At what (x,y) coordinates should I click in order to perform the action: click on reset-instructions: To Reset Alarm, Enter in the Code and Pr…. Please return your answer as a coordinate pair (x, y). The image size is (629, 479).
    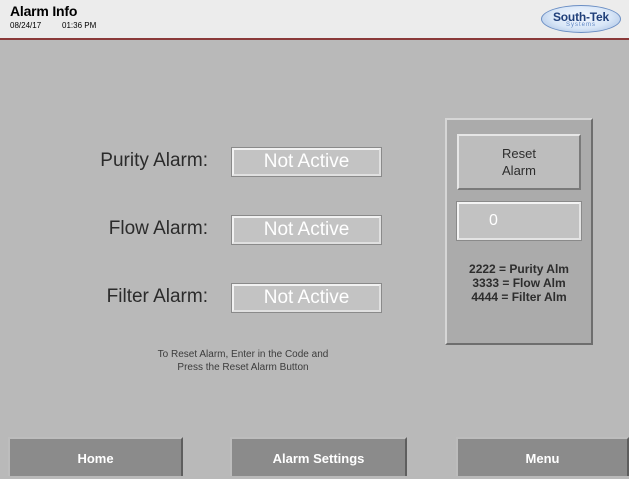
    Looking at the image, I should click on (243, 361).